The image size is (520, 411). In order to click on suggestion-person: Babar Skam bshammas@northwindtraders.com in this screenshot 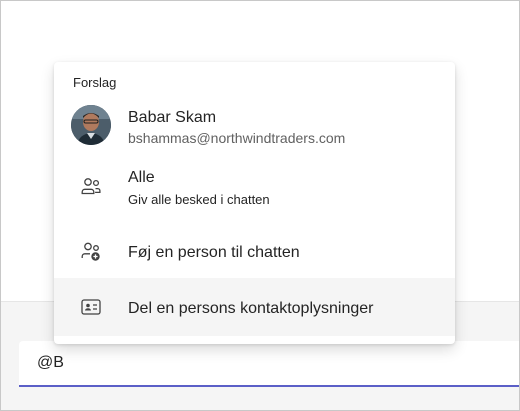, I will do `click(254, 125)`.